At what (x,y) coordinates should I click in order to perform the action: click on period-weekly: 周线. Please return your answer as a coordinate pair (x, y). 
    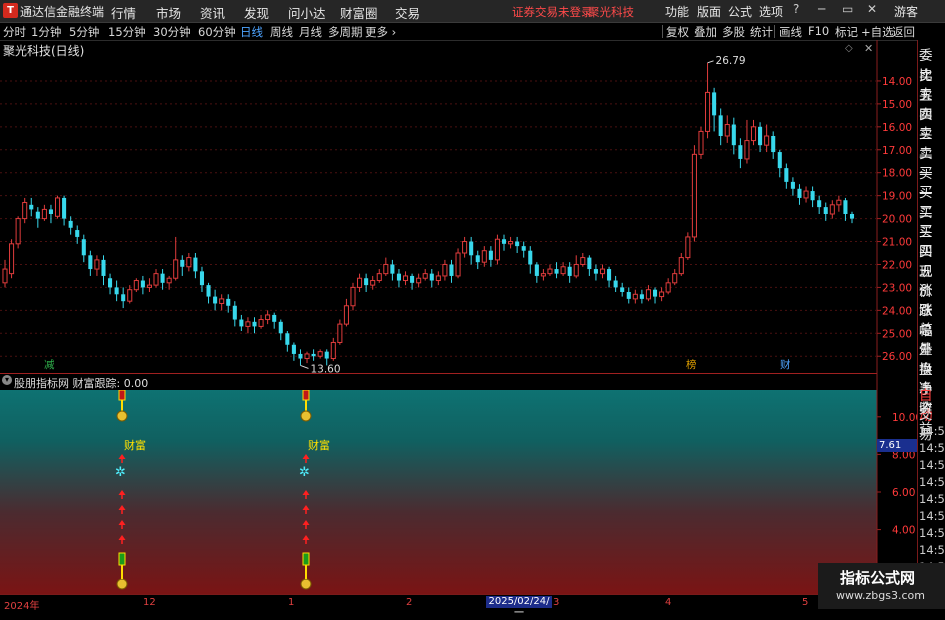
    Looking at the image, I should click on (281, 32).